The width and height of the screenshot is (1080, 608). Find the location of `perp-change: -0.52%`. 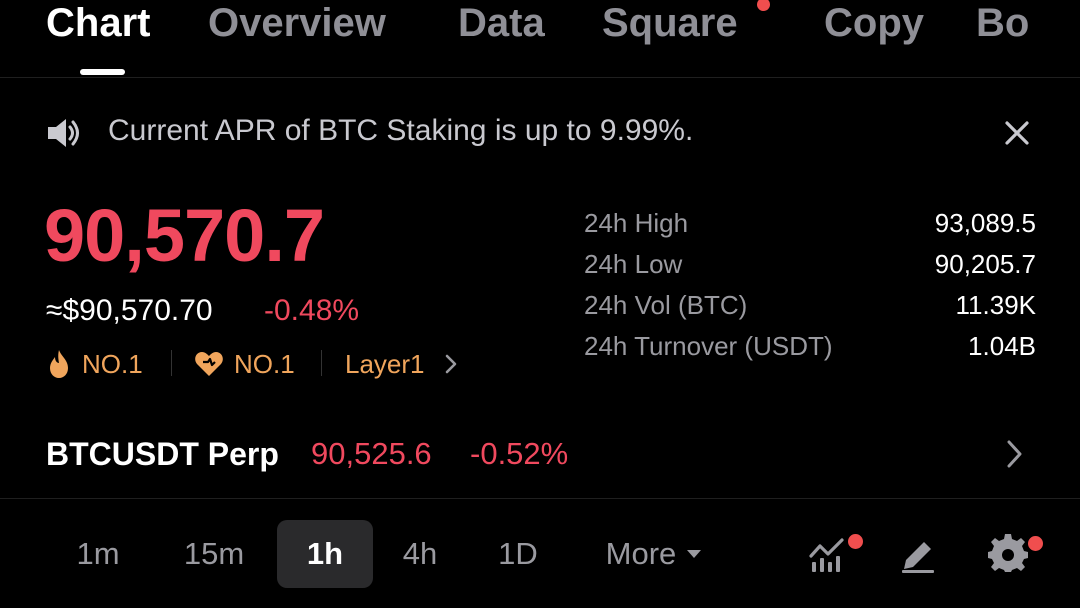

perp-change: -0.52% is located at coordinates (519, 453).